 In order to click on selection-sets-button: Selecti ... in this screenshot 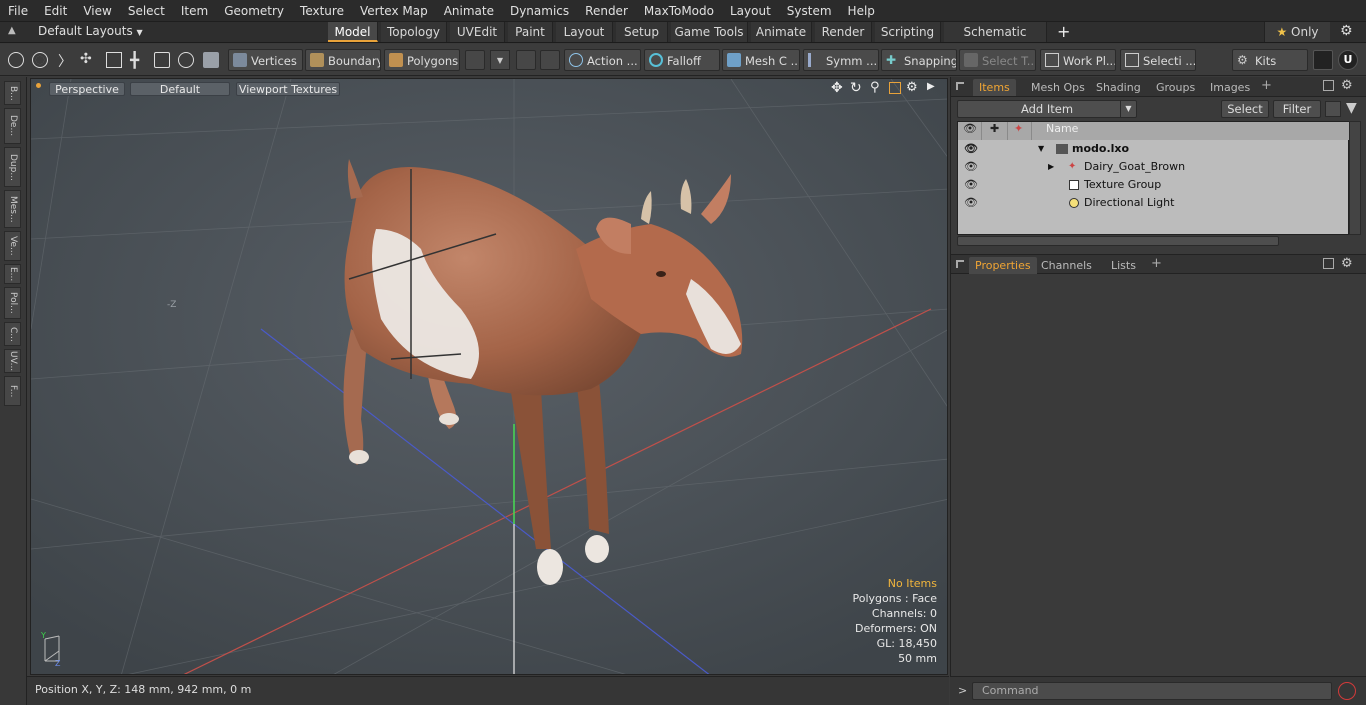, I will do `click(1158, 60)`.